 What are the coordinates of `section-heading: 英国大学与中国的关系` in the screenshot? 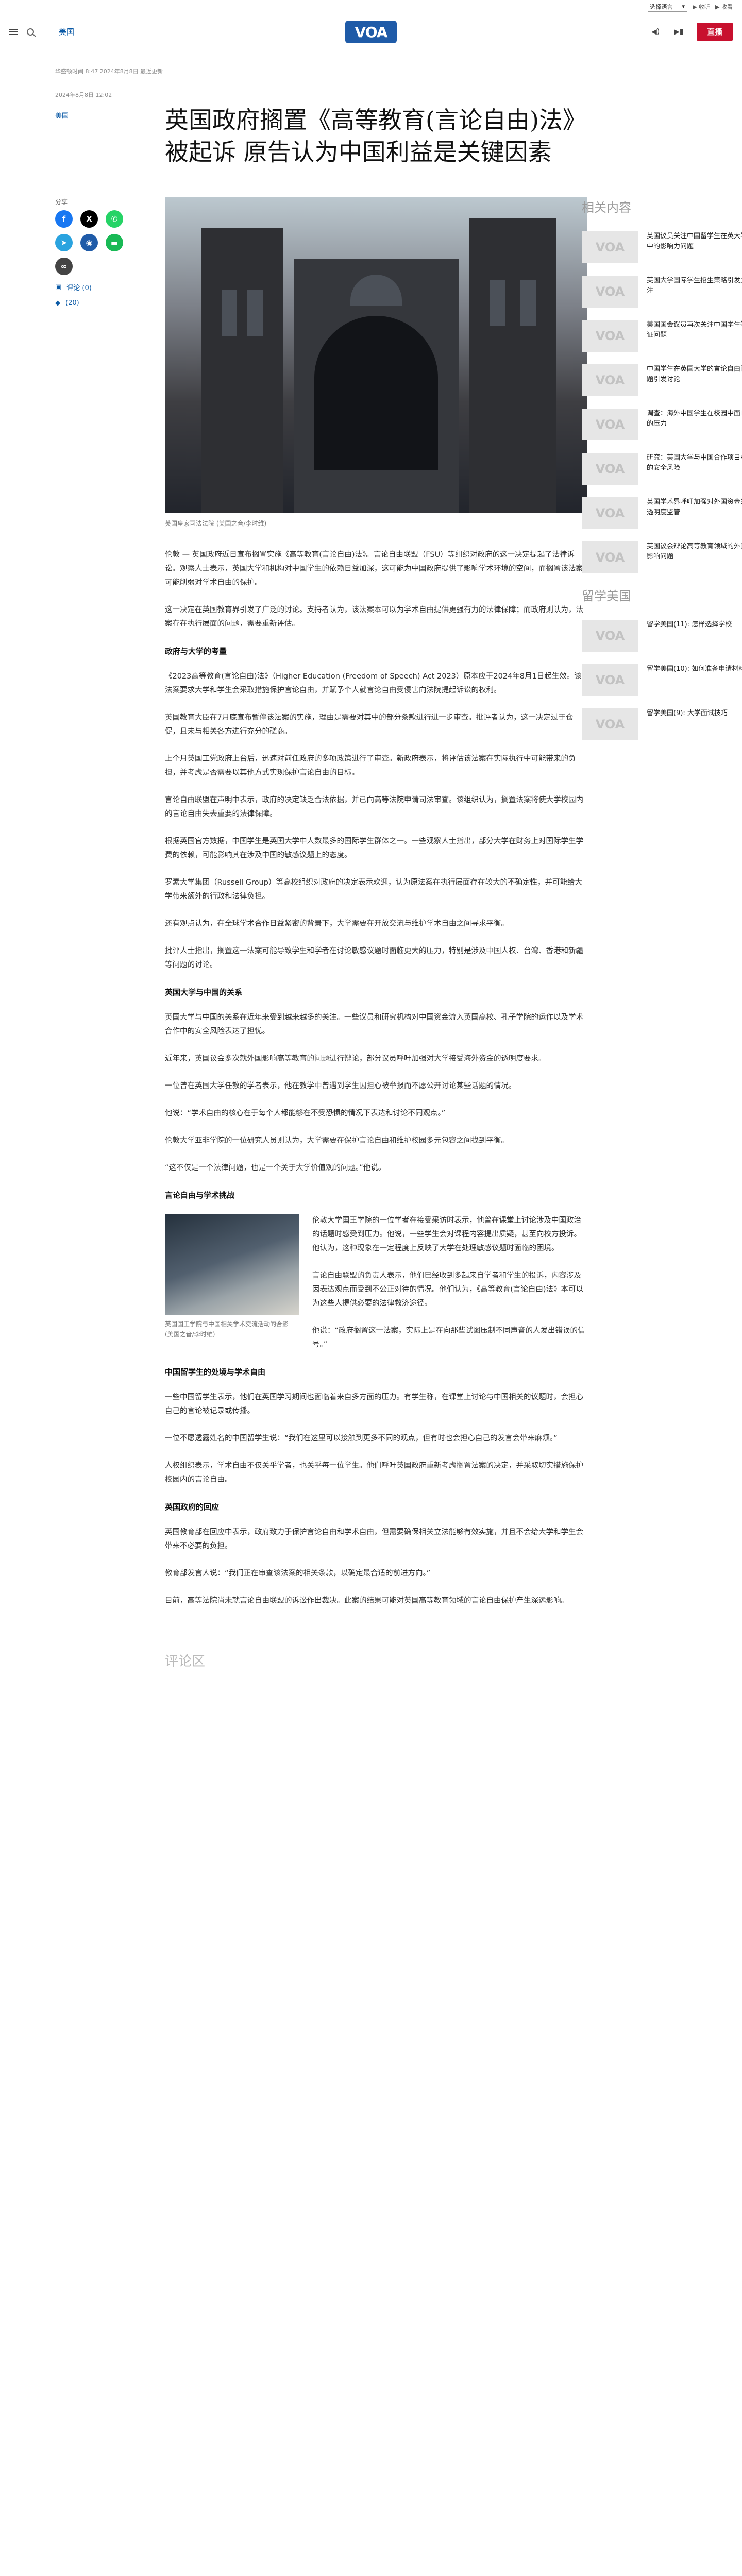 It's located at (204, 992).